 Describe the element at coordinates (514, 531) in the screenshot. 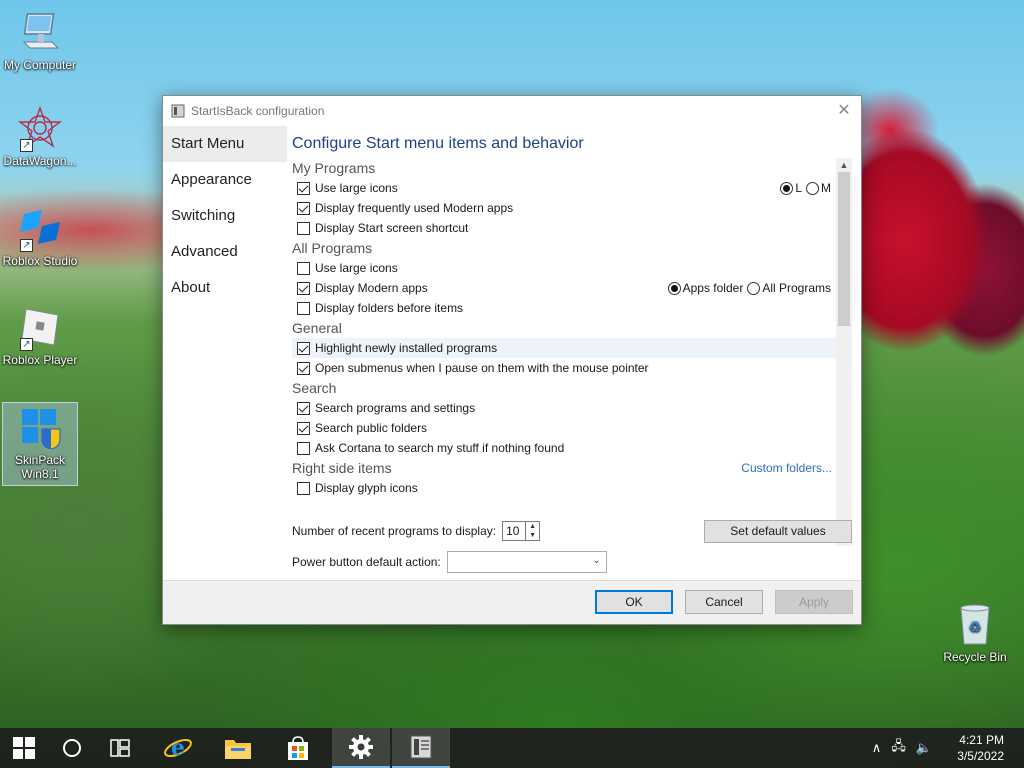

I see `recent-programs-input: 10` at that location.